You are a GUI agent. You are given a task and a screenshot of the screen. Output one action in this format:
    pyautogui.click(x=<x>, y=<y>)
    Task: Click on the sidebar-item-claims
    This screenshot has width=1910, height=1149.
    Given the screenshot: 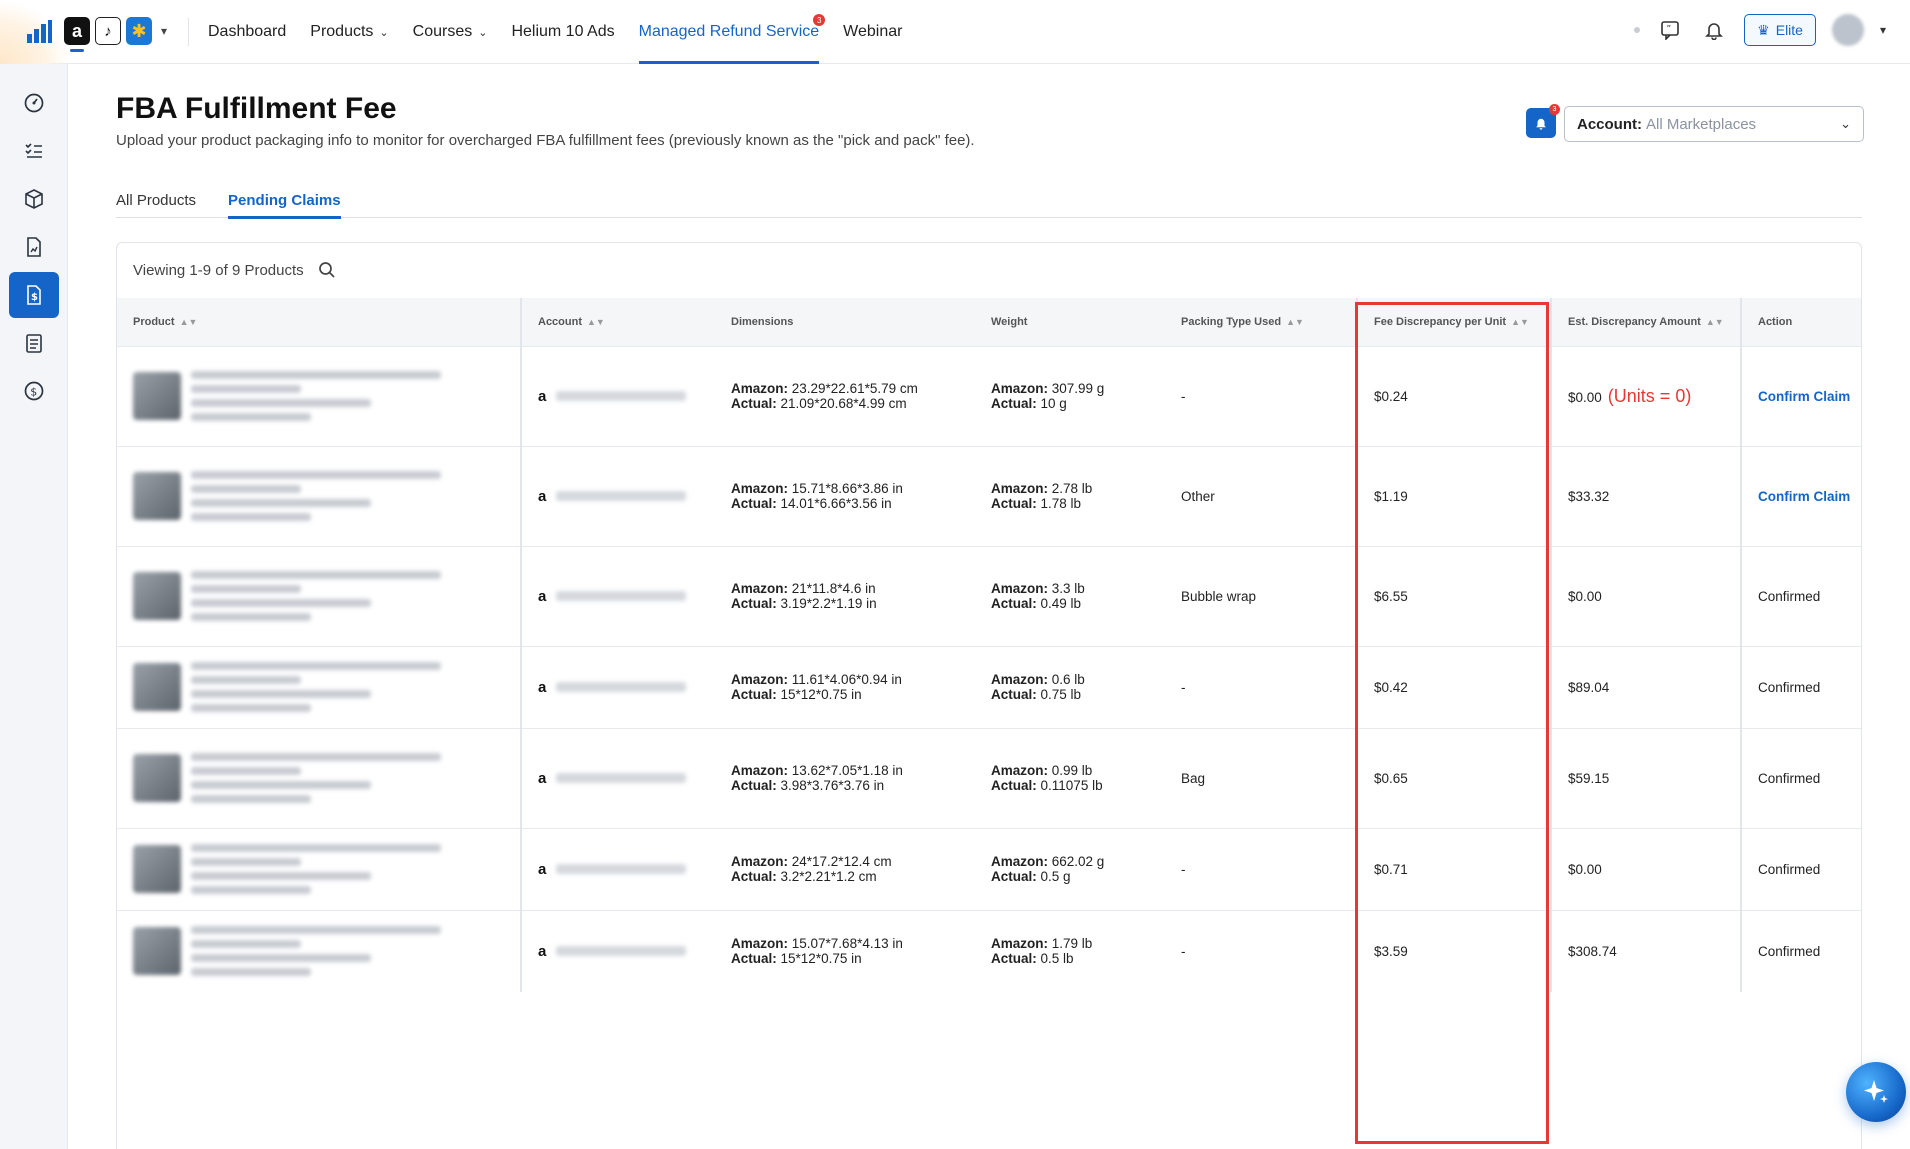 What is the action you would take?
    pyautogui.click(x=34, y=343)
    